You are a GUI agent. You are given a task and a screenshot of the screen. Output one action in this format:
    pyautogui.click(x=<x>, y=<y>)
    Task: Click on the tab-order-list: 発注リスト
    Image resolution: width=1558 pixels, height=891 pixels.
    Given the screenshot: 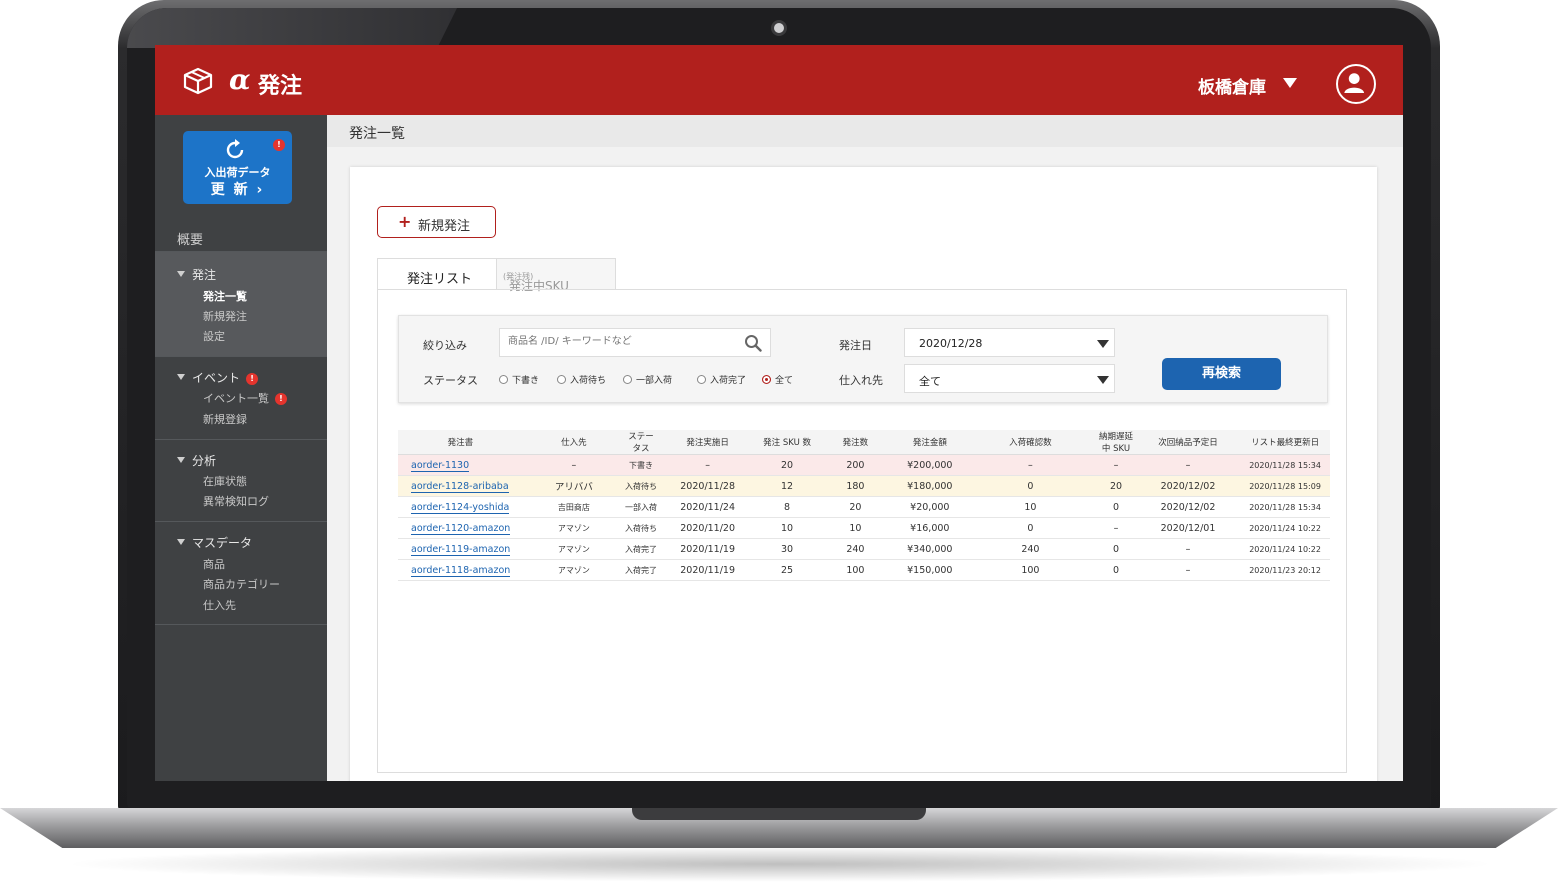 What is the action you would take?
    pyautogui.click(x=437, y=274)
    